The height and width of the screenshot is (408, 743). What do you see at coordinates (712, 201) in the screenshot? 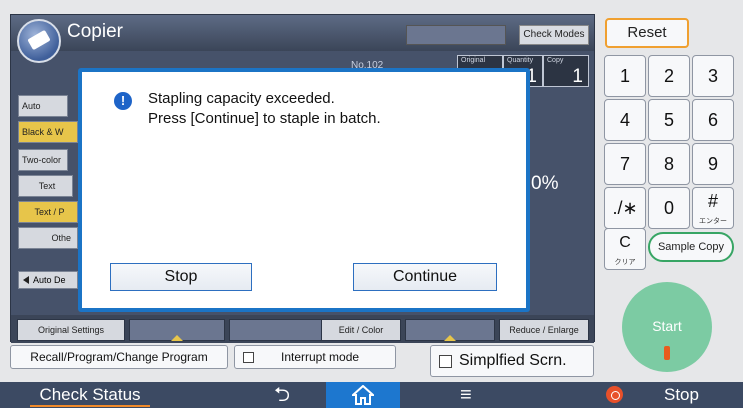
I see `key-hash-label: #` at bounding box center [712, 201].